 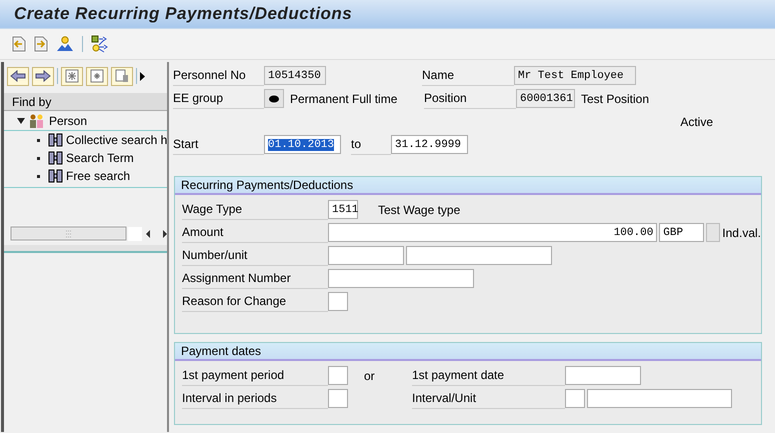 What do you see at coordinates (37, 121) in the screenshot?
I see `people-icon` at bounding box center [37, 121].